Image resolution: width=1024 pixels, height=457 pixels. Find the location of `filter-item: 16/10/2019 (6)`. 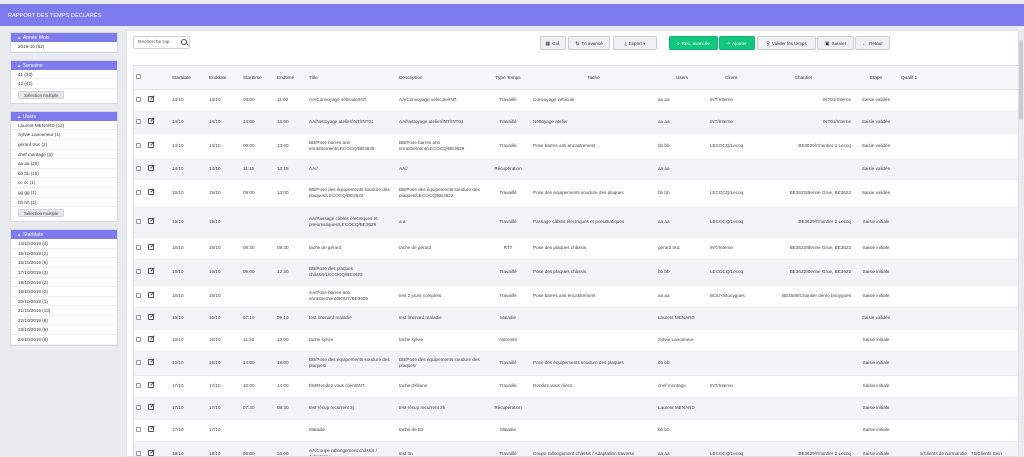

filter-item: 16/10/2019 (6) is located at coordinates (64, 263).